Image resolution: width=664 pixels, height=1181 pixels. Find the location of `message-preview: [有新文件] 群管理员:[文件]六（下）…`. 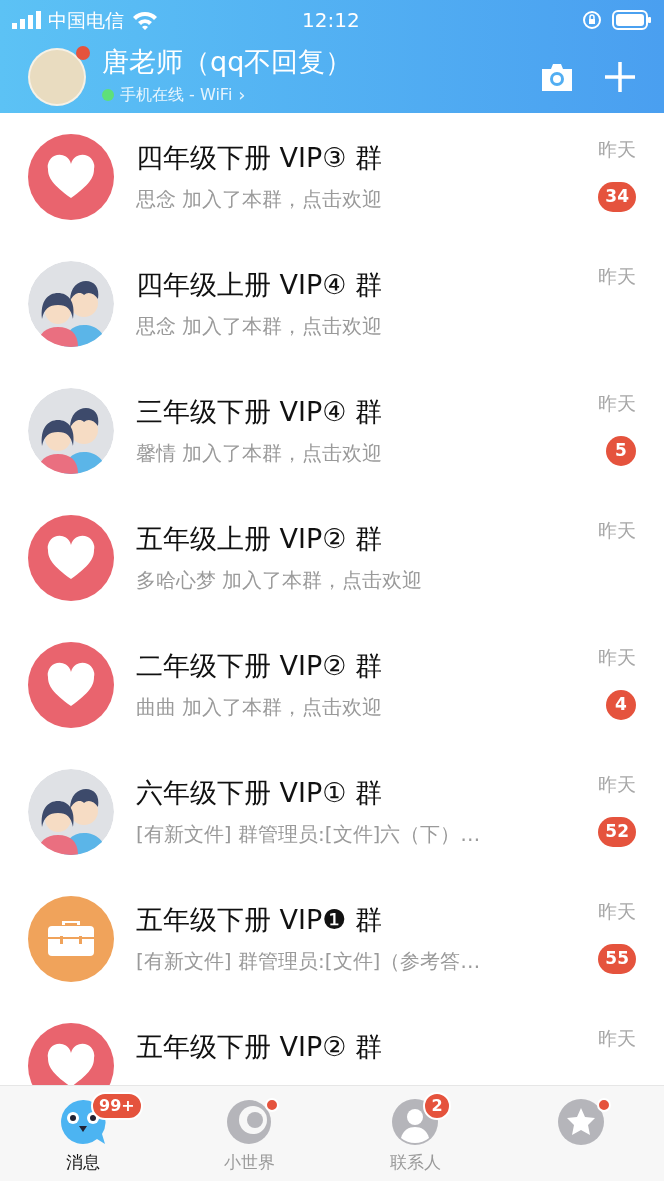

message-preview: [有新文件] 群管理员:[文件]六（下）… is located at coordinates (309, 834).